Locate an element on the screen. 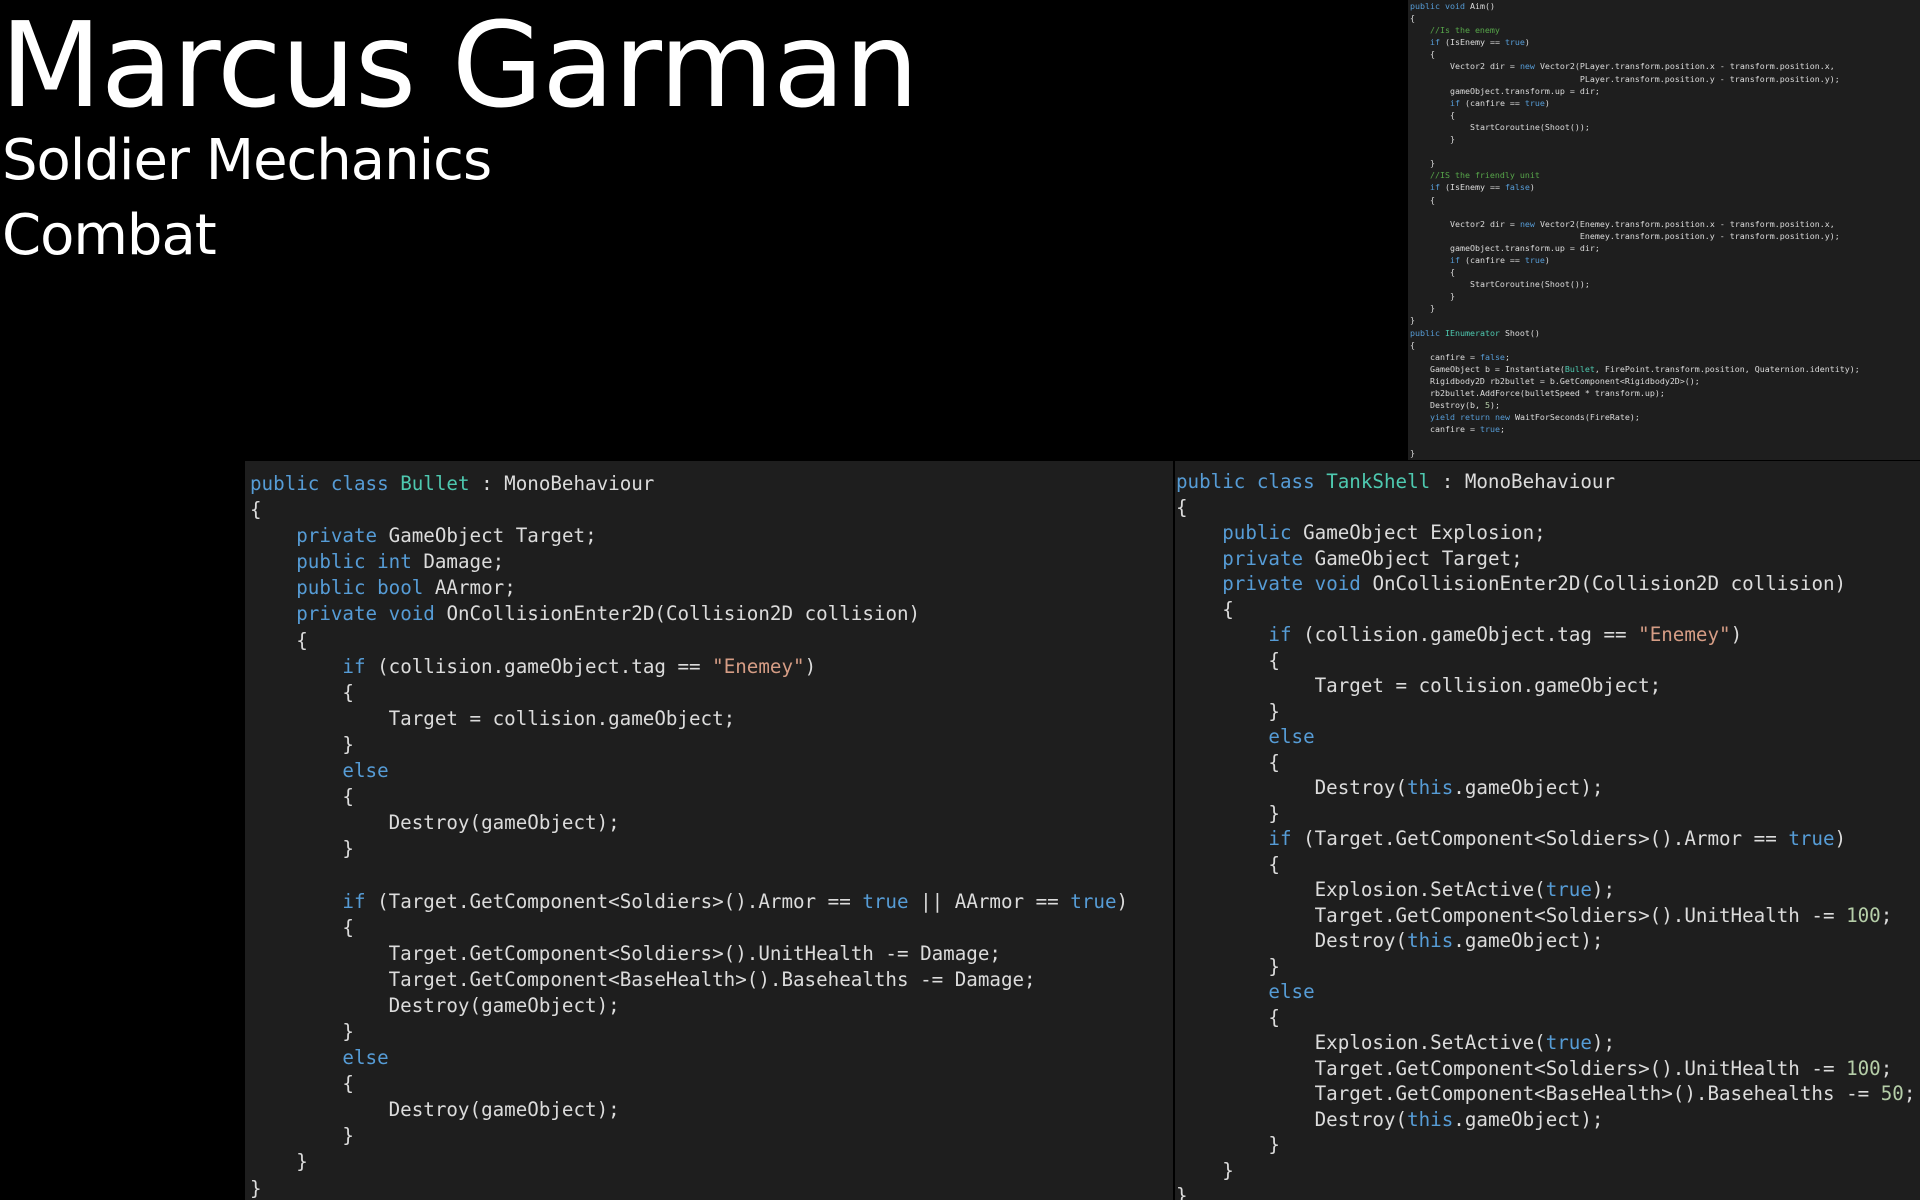 Image resolution: width=1920 pixels, height=1200 pixels. code-line: canfire = false; is located at coordinates (1469, 356).